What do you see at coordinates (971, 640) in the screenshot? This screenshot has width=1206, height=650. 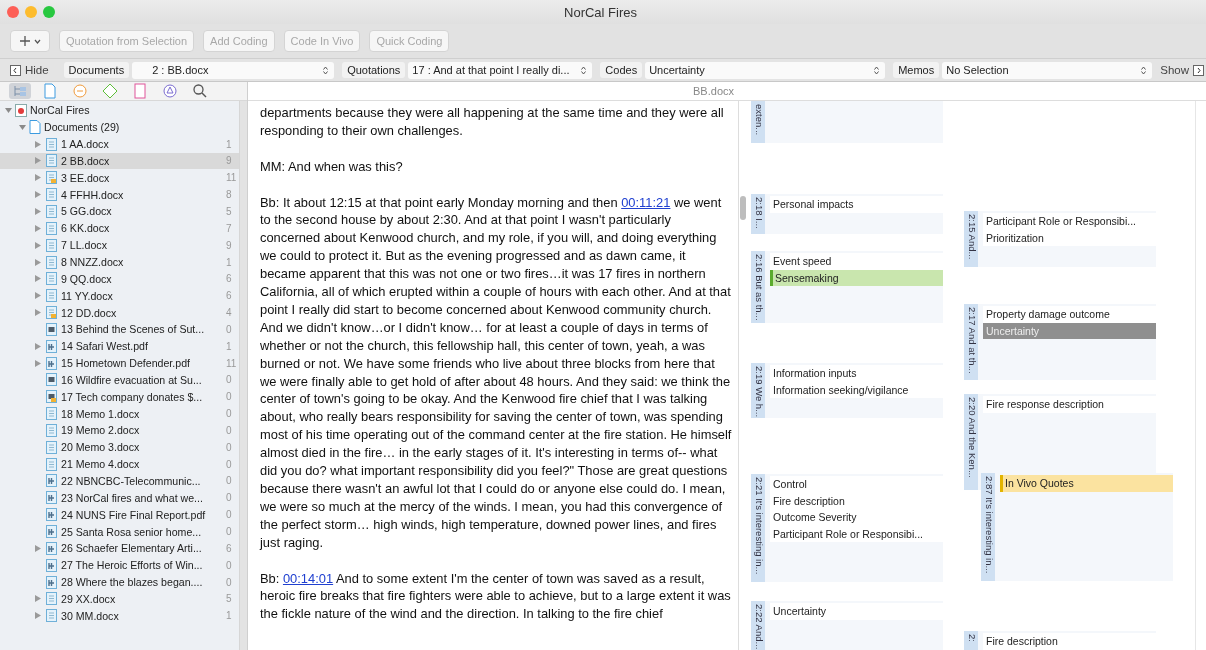 I see `quotation-label: 2:` at bounding box center [971, 640].